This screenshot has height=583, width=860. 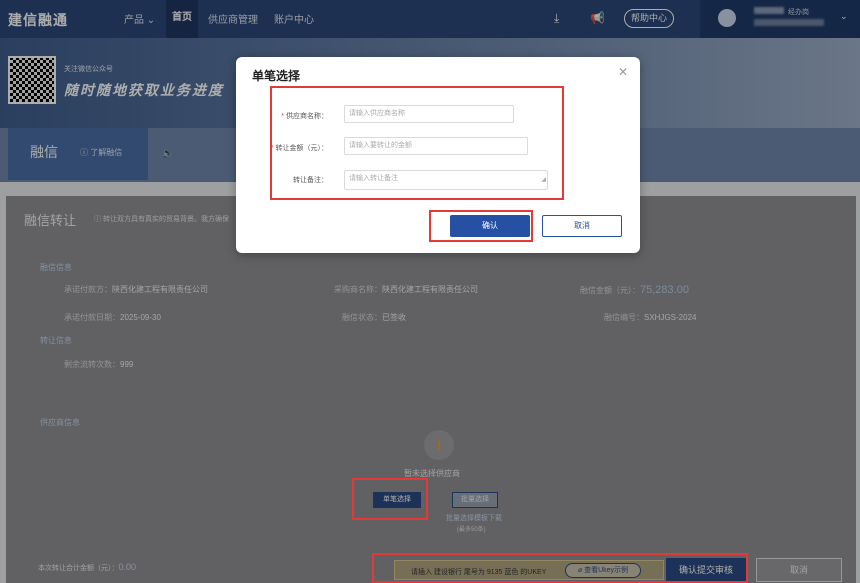 What do you see at coordinates (436, 146) in the screenshot?
I see `transfer-amount-input: 请输入要转让的金额` at bounding box center [436, 146].